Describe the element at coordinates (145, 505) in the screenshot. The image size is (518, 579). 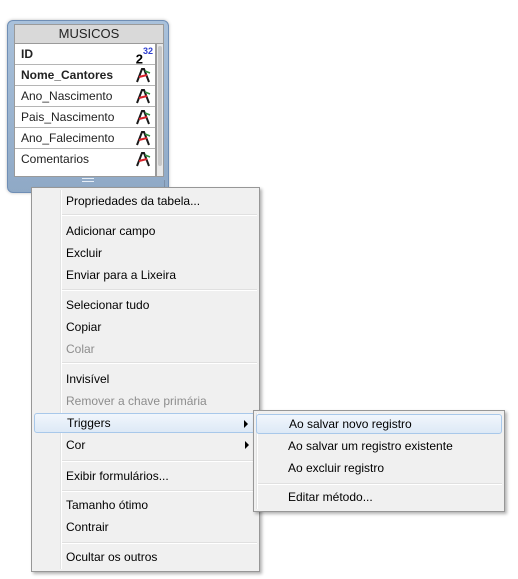
I see `menu-item-tamanho-otimo: Tamanho ótimo` at that location.